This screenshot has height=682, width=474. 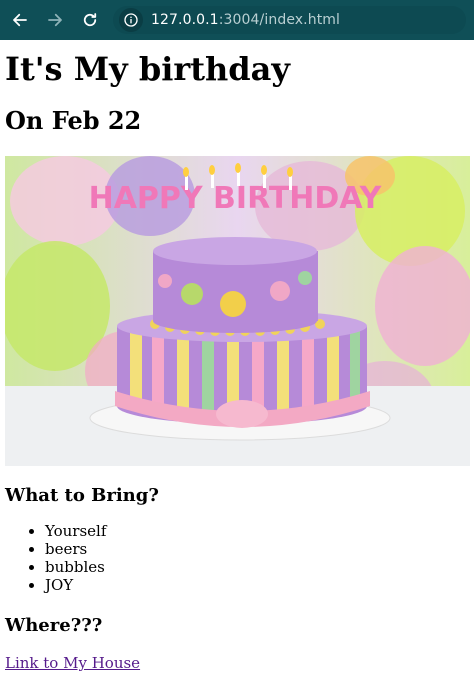 I want to click on list-item: bubbles, so click(x=257, y=567).